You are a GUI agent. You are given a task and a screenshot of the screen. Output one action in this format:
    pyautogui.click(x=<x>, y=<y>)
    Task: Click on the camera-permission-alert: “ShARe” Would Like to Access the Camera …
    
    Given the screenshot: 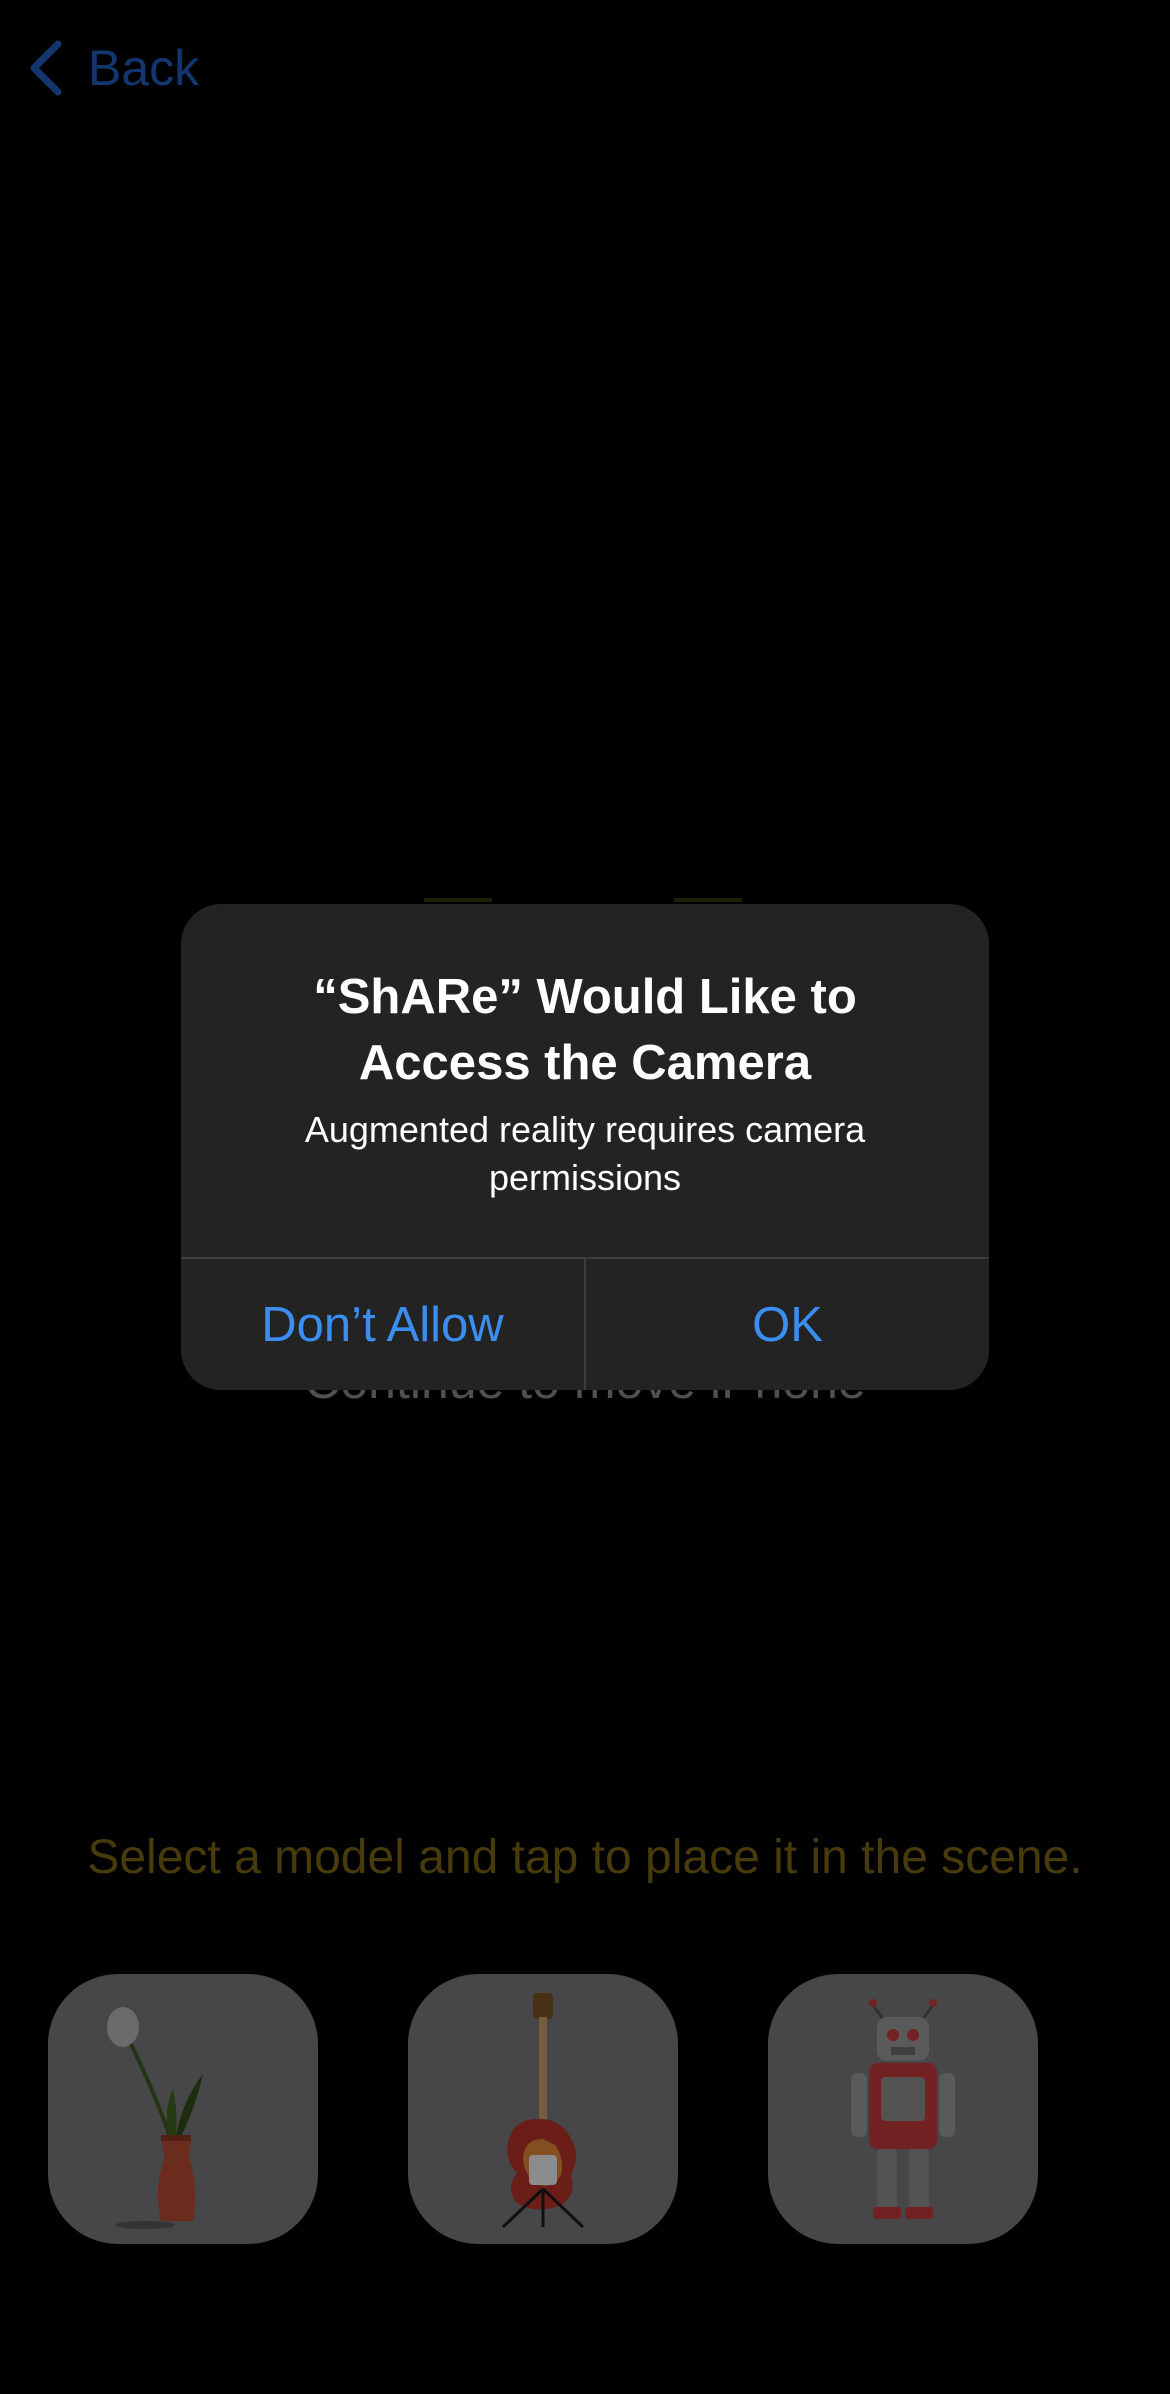 What is the action you would take?
    pyautogui.click(x=585, y=1147)
    